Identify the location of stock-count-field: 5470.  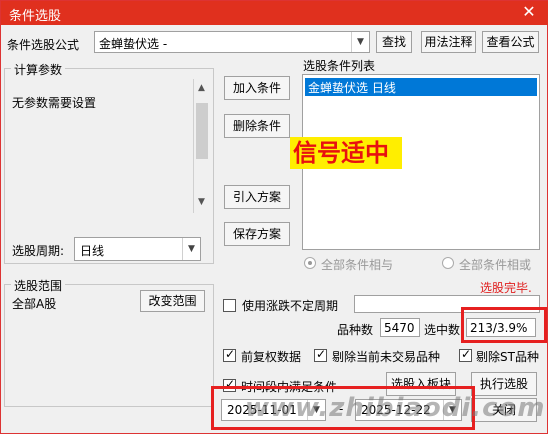
(400, 327).